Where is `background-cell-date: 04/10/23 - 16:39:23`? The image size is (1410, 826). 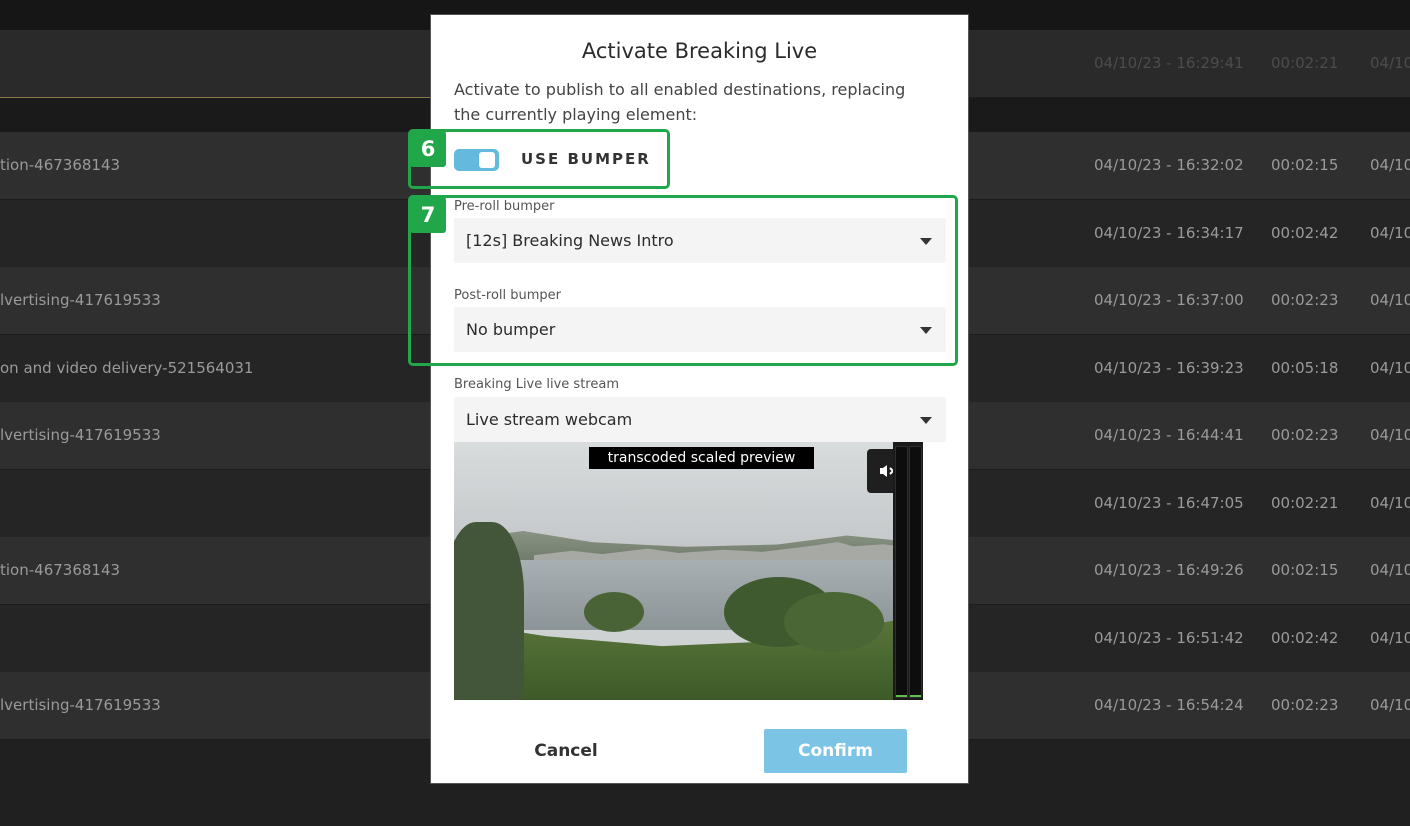 background-cell-date: 04/10/23 - 16:39:23 is located at coordinates (1169, 368).